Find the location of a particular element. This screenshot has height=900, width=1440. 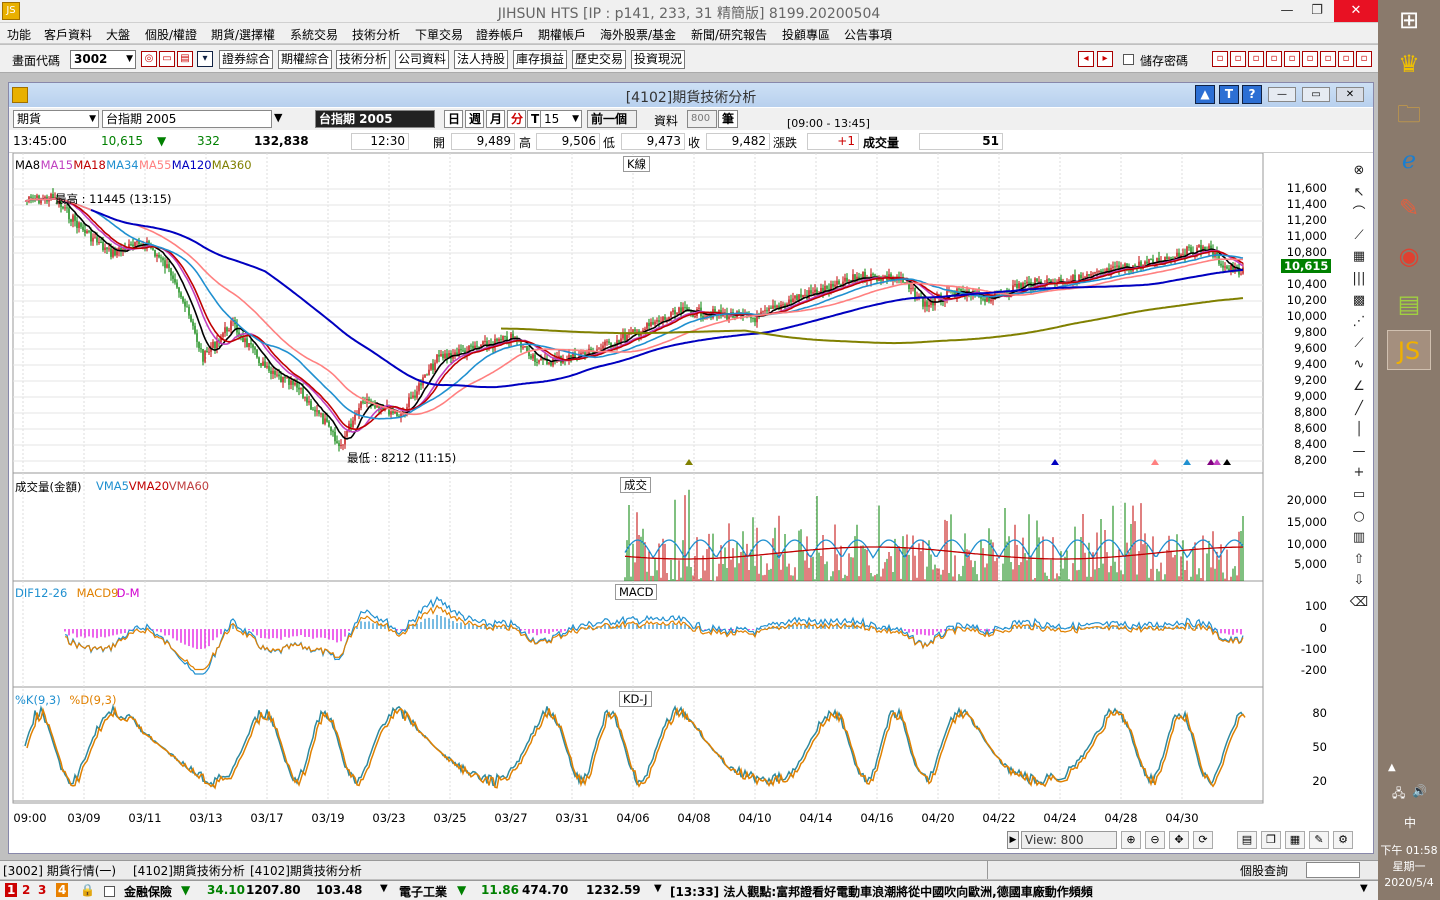

toolbar-print-icon: ▫ is located at coordinates (1274, 59).